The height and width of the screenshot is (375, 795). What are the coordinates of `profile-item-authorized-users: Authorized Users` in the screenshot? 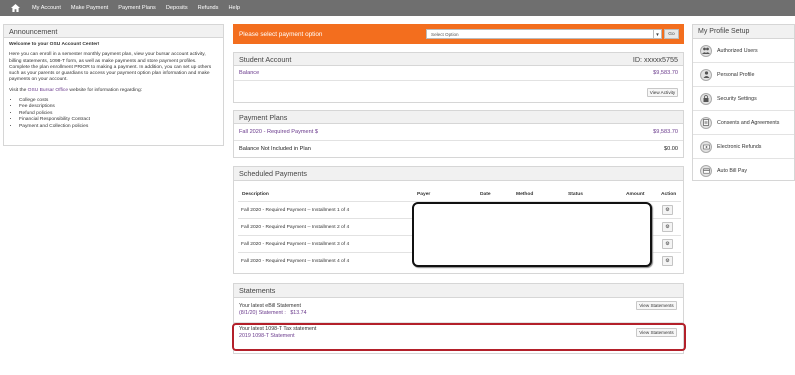 It's located at (743, 51).